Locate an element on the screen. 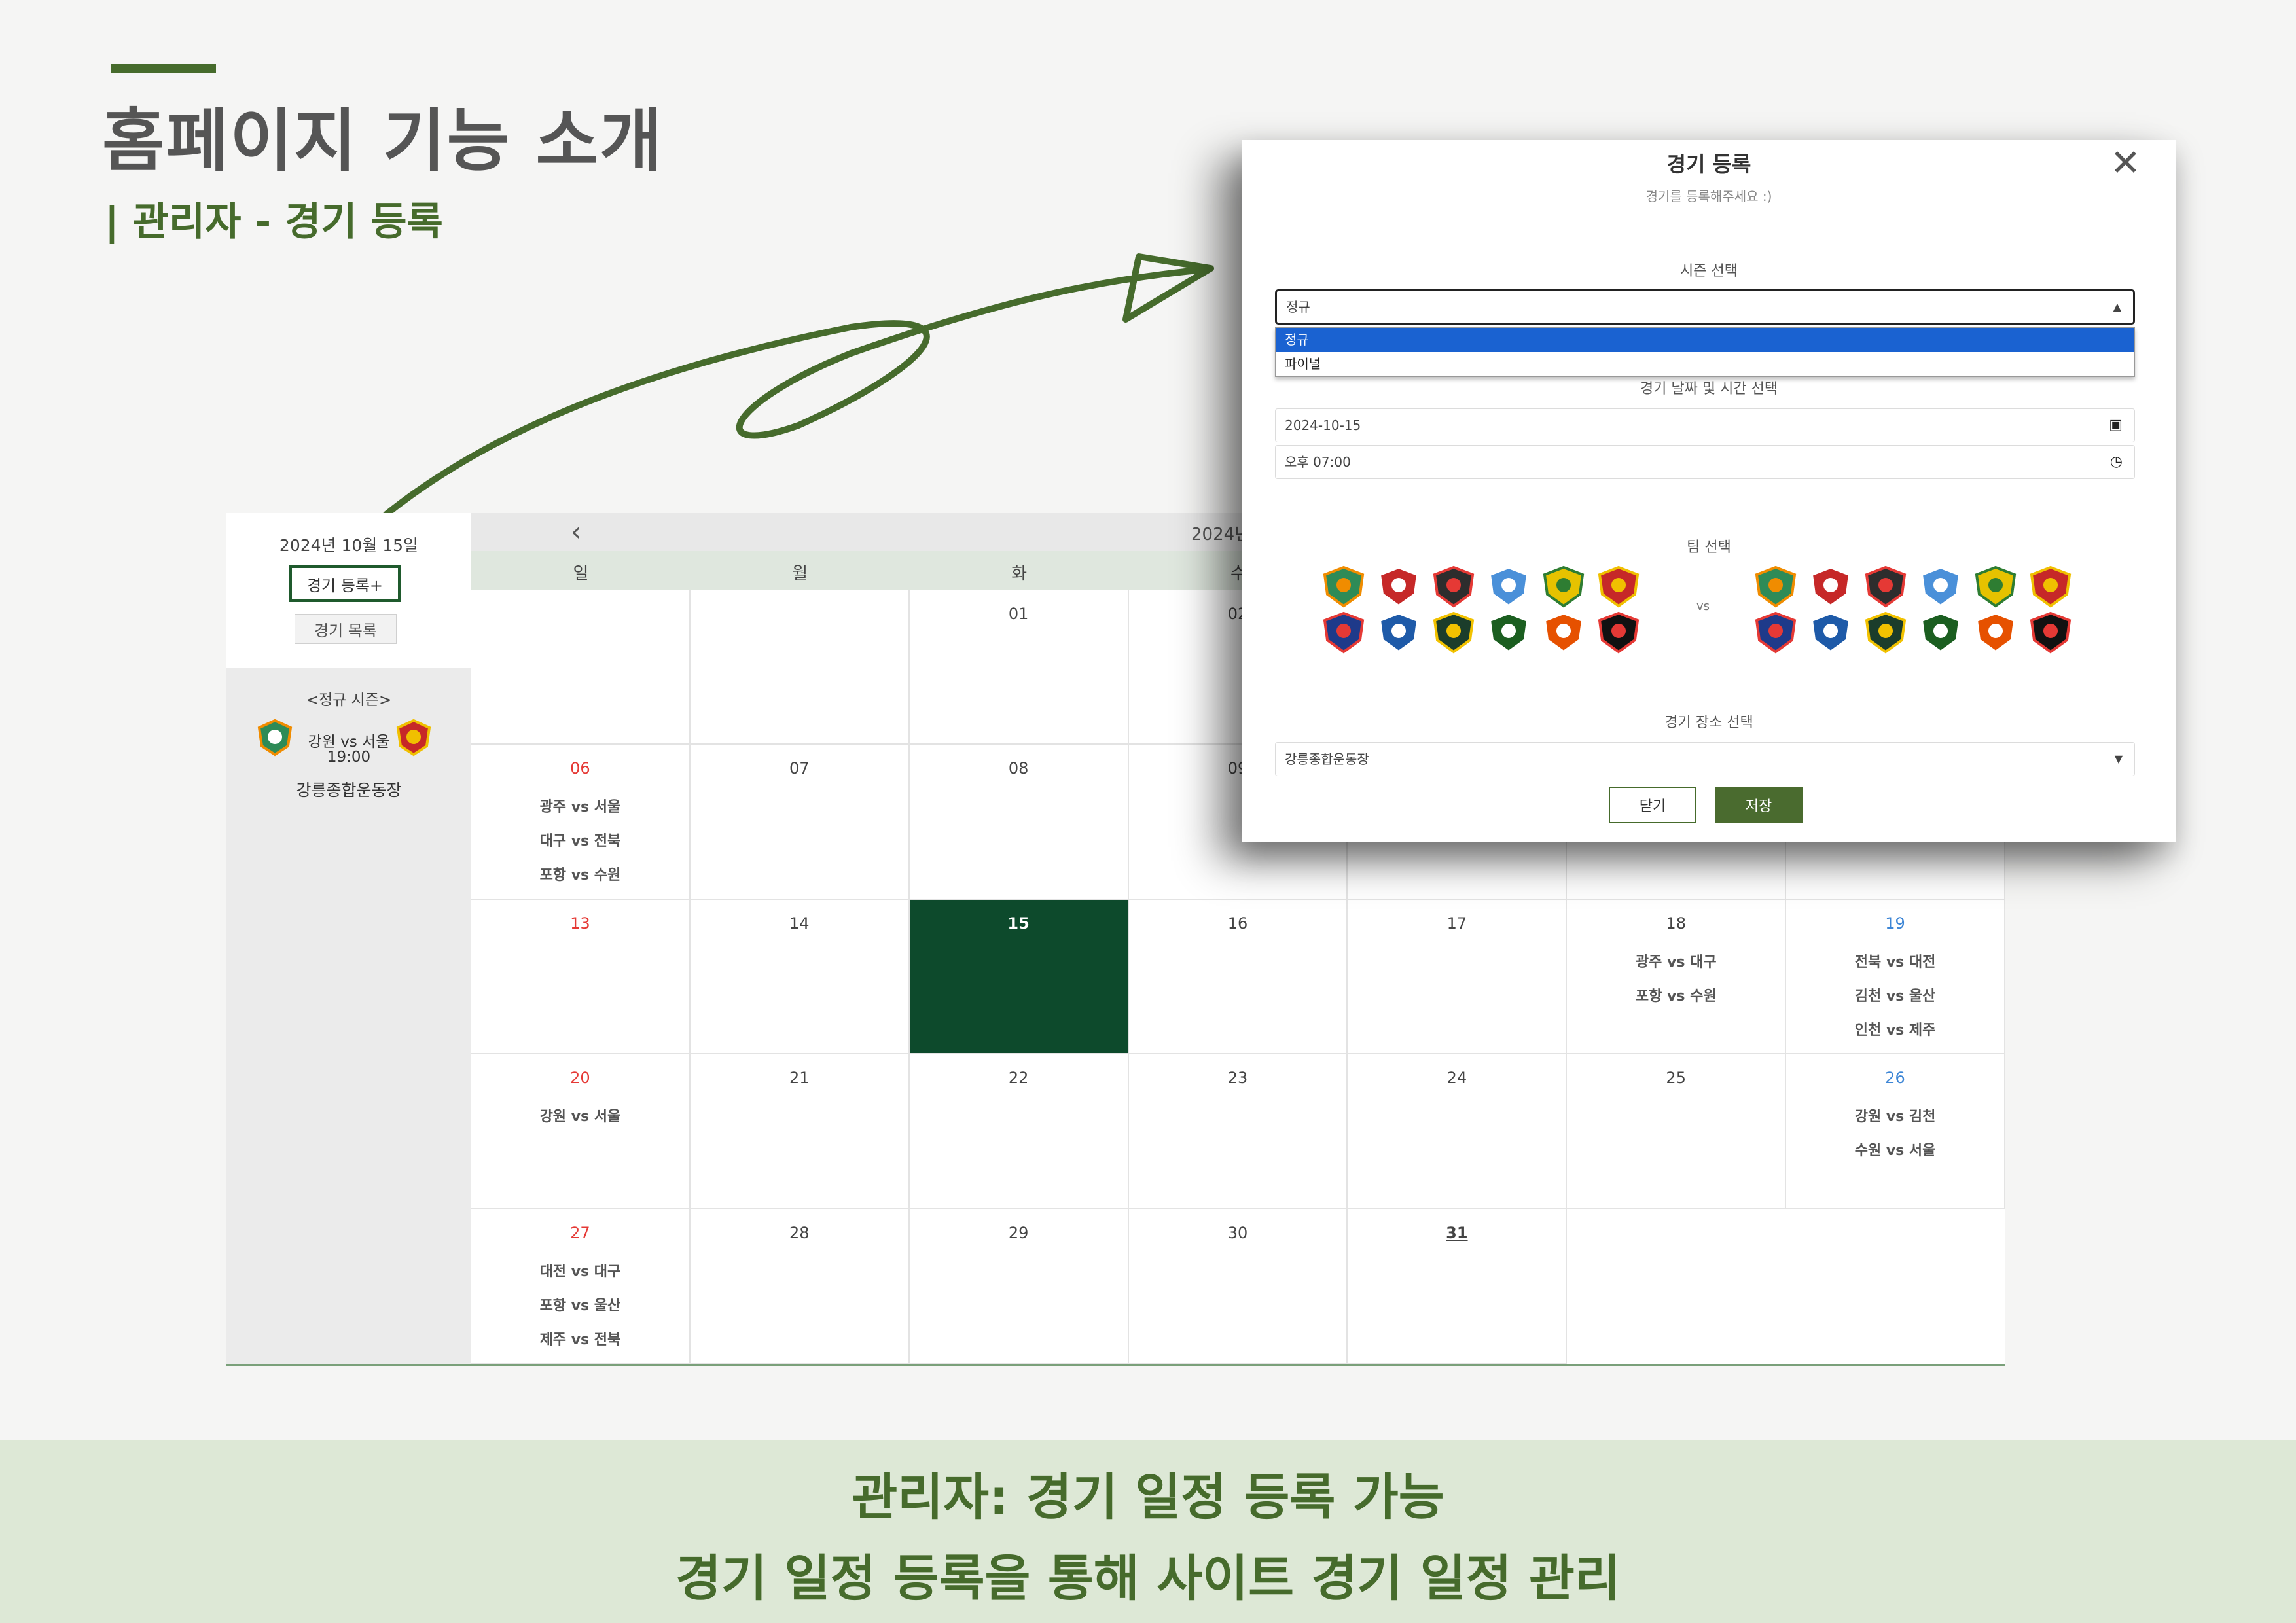  day-number: 08 is located at coordinates (1019, 769).